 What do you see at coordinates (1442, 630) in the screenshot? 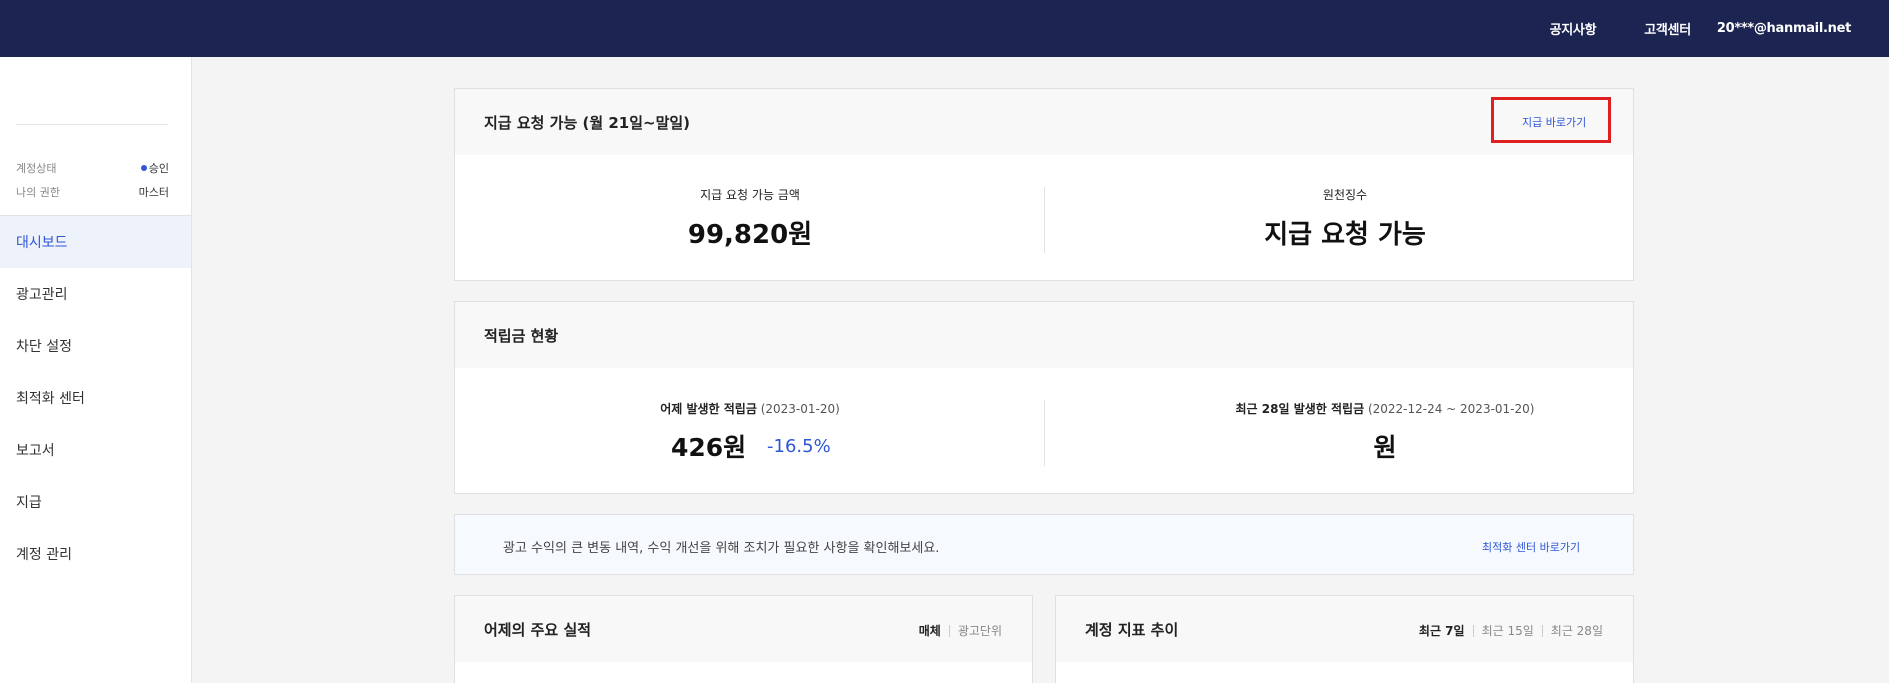
I see `tab-last-7-days: 최근 7일` at bounding box center [1442, 630].